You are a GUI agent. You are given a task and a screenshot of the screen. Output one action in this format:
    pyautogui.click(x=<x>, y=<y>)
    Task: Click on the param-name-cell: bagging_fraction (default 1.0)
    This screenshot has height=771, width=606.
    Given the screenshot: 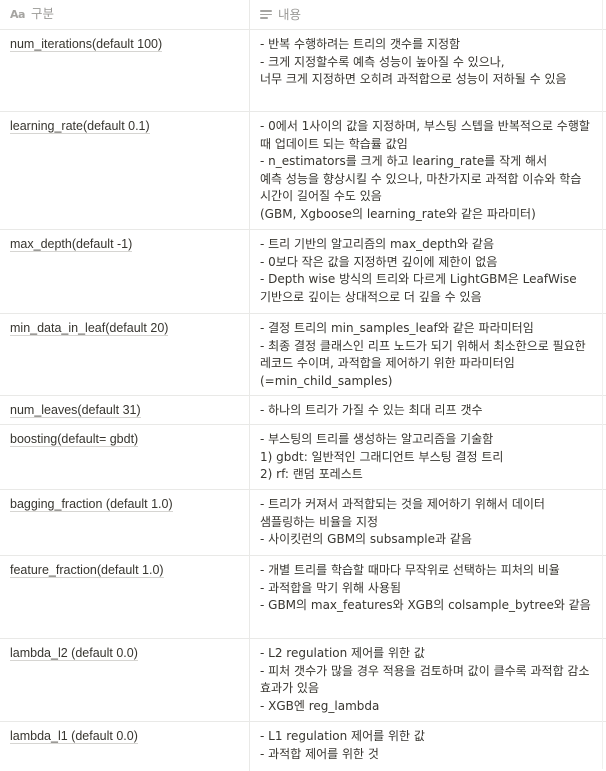 What is the action you would take?
    pyautogui.click(x=125, y=522)
    